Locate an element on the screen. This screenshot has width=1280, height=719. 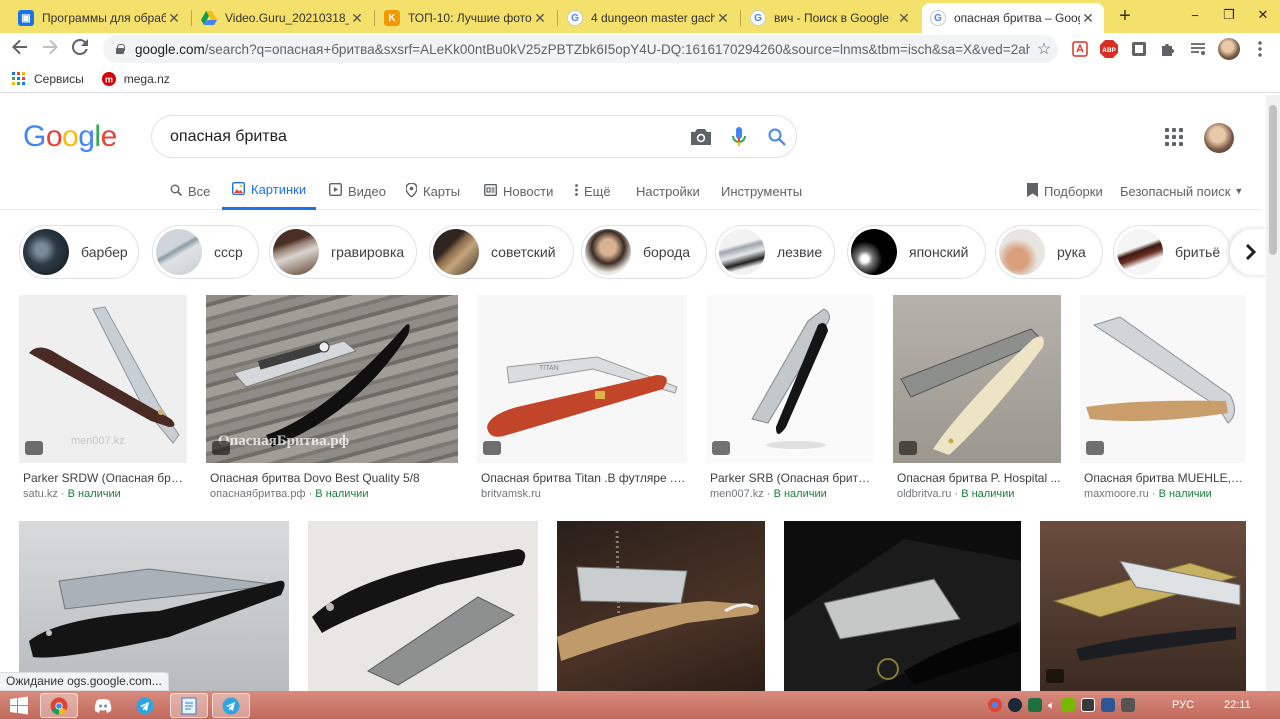
result-source: maxmoore.ru · В наличии is located at coordinates (1148, 494).